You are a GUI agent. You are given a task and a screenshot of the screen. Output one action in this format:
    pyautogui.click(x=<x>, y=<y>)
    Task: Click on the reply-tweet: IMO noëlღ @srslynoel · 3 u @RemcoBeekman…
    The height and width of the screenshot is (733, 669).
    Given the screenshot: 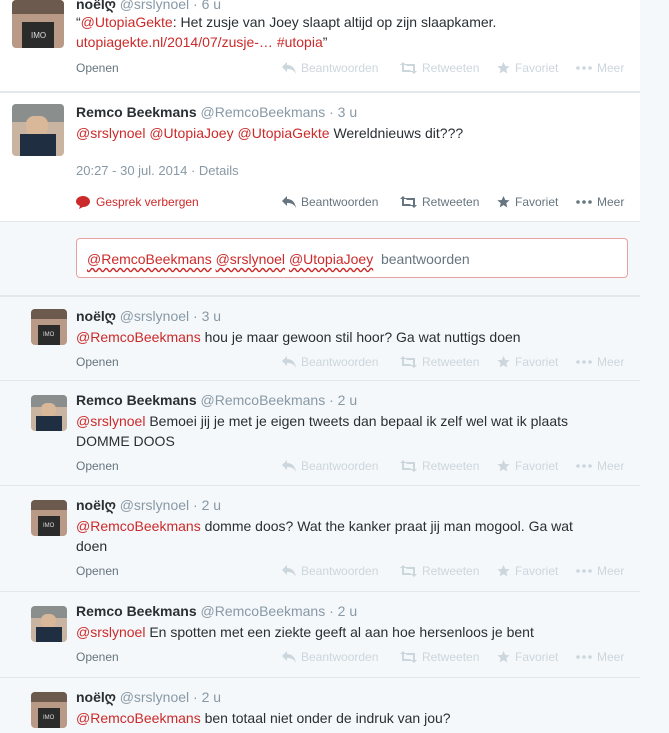 What is the action you would take?
    pyautogui.click(x=320, y=338)
    